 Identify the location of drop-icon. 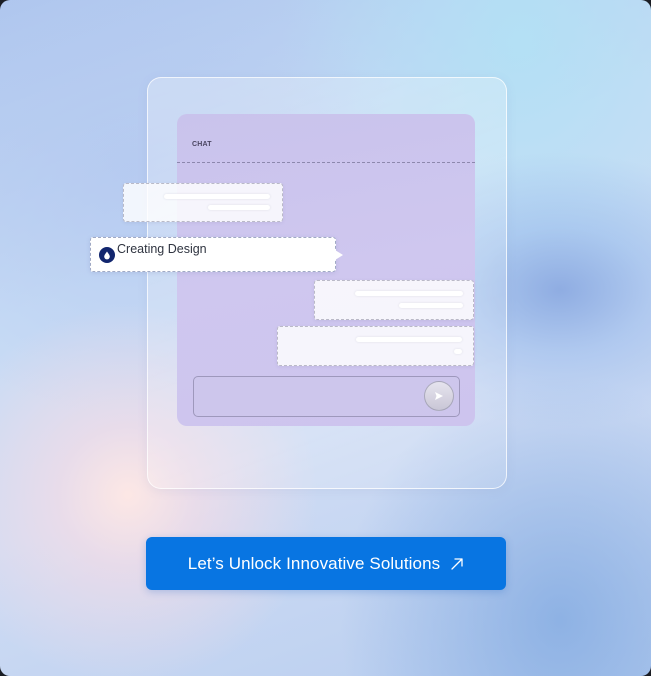
(107, 255).